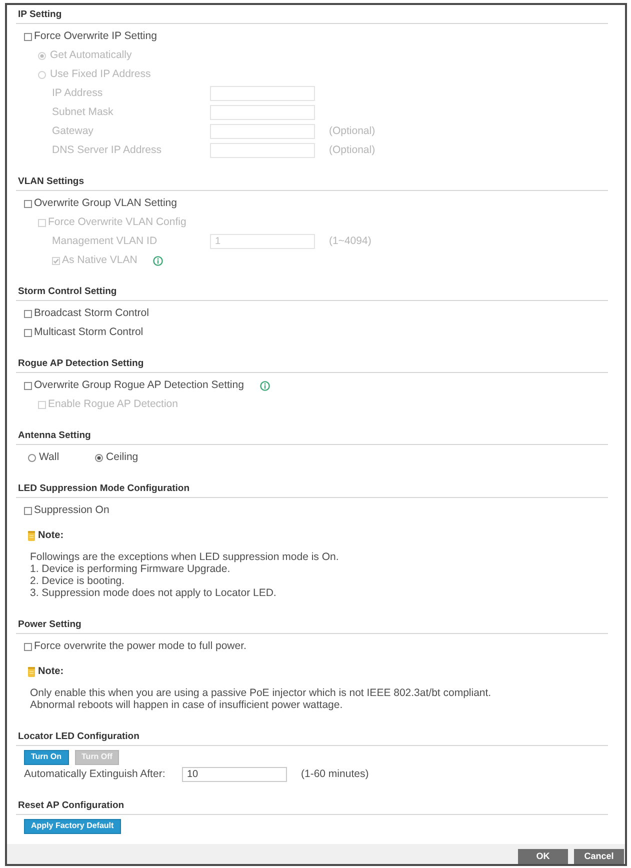  I want to click on field-label: Gateway, so click(73, 131).